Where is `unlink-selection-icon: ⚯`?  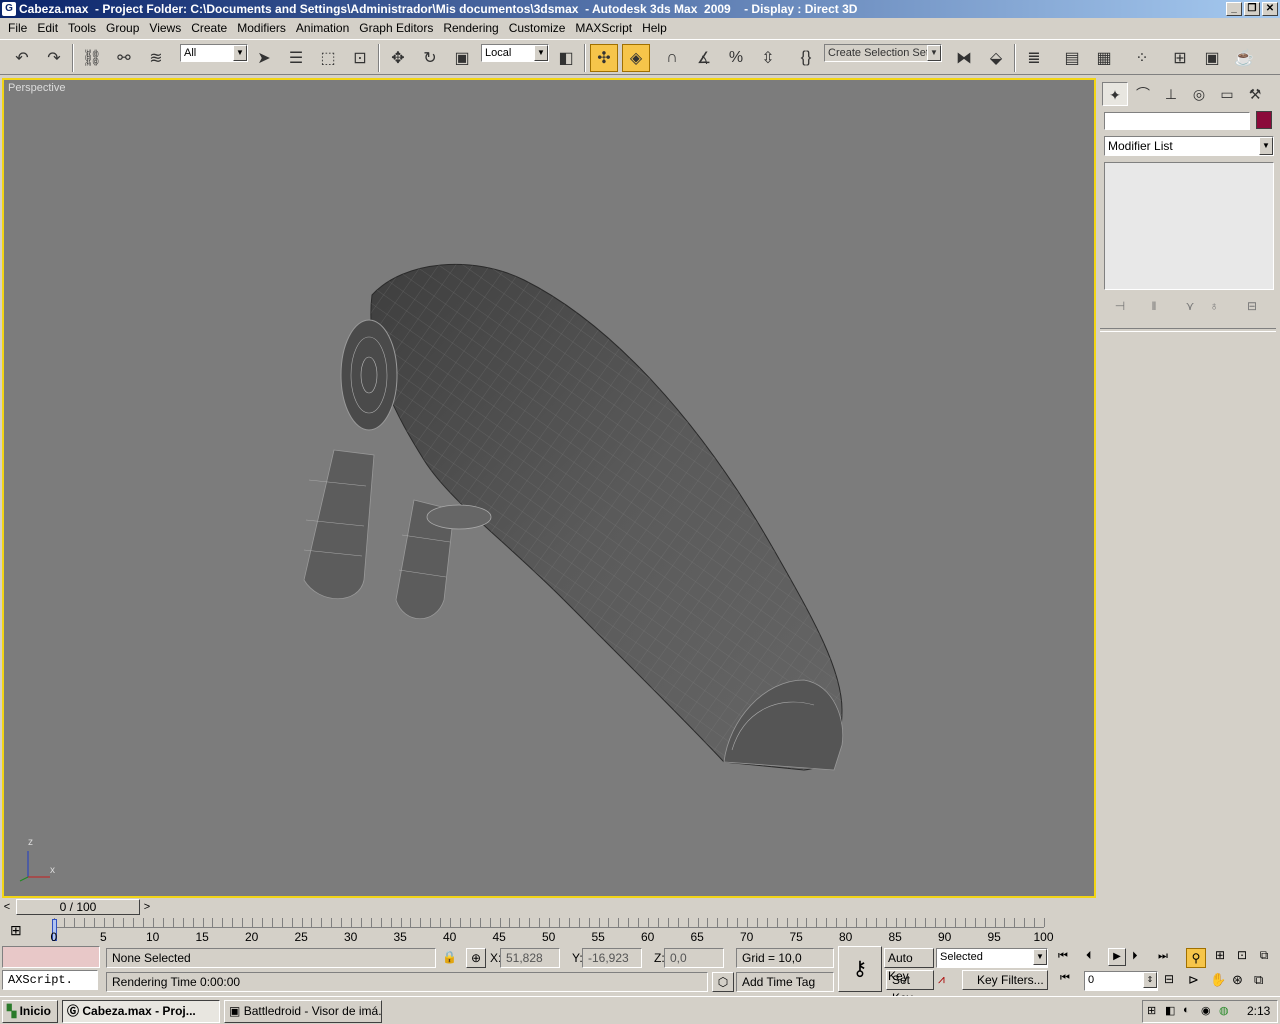 unlink-selection-icon: ⚯ is located at coordinates (124, 58).